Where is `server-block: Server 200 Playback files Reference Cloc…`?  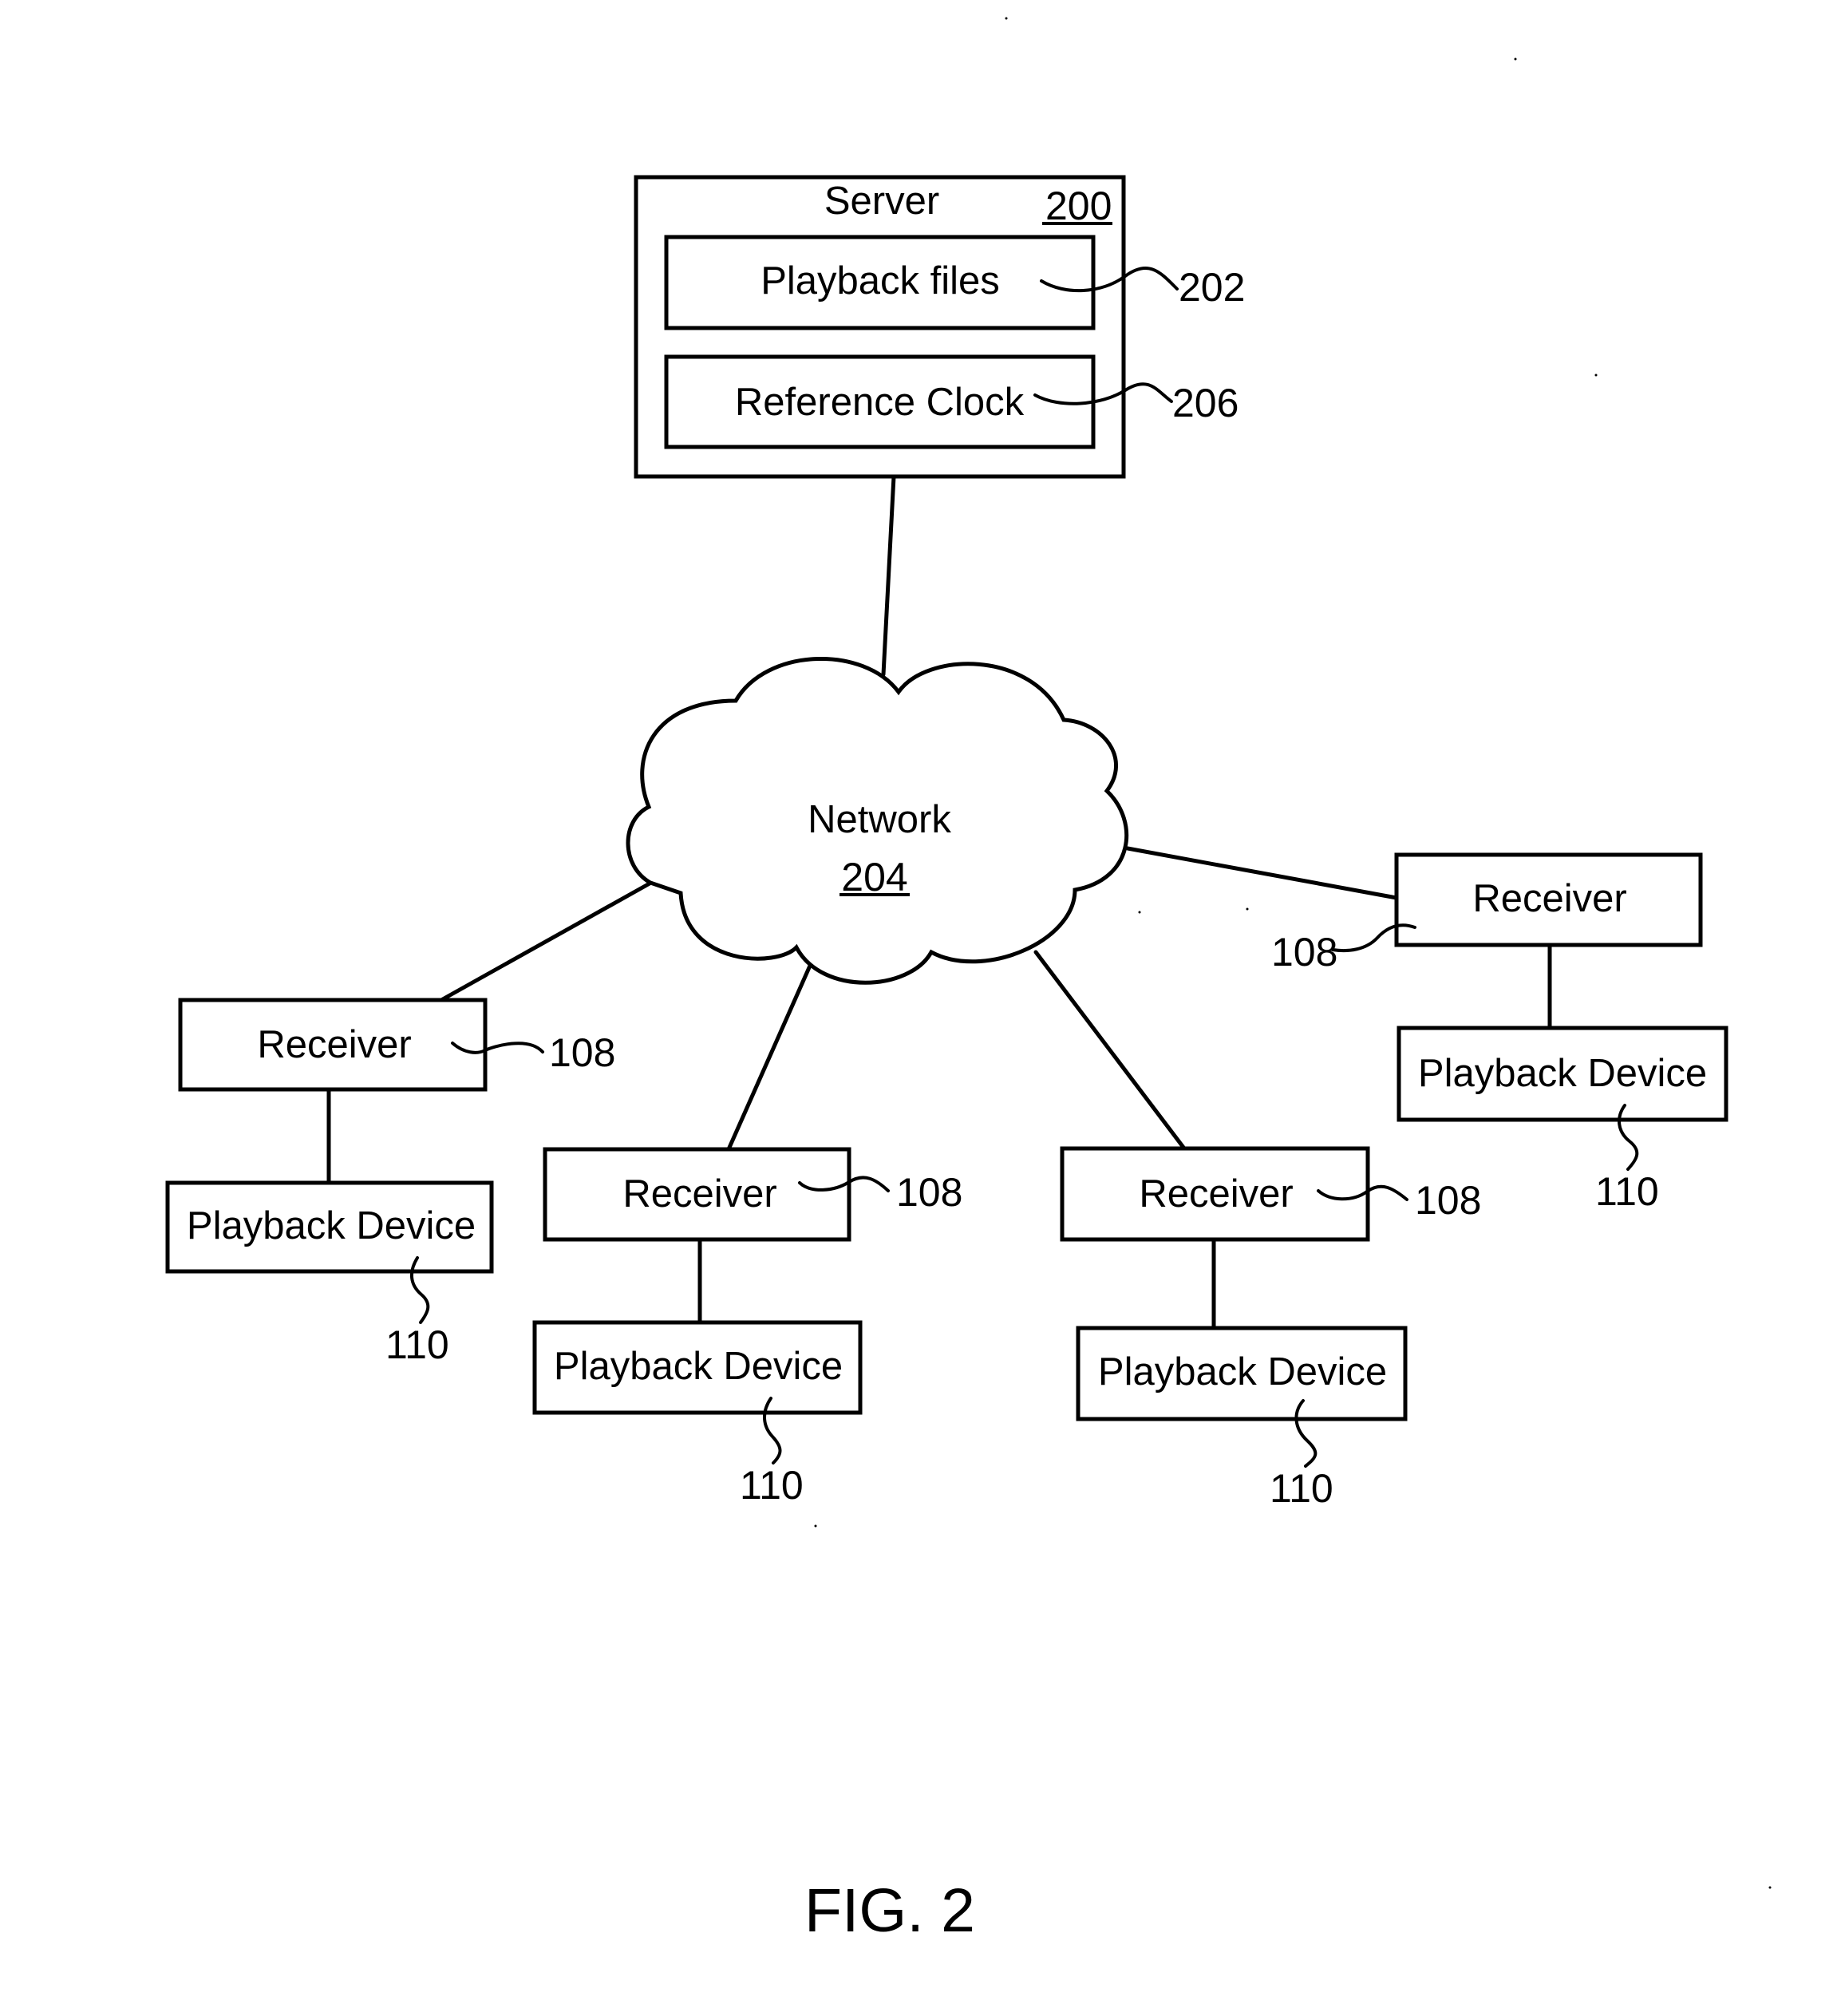
server-block: Server 200 Playback files Reference Cloc… is located at coordinates (880, 327).